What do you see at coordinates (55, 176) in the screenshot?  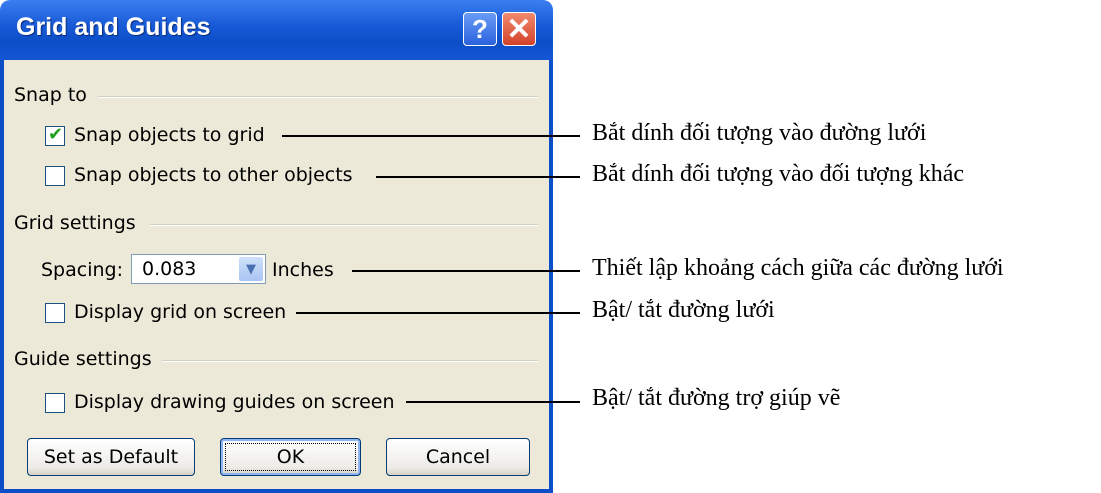 I see `snap-objects-to-objects-checkbox` at bounding box center [55, 176].